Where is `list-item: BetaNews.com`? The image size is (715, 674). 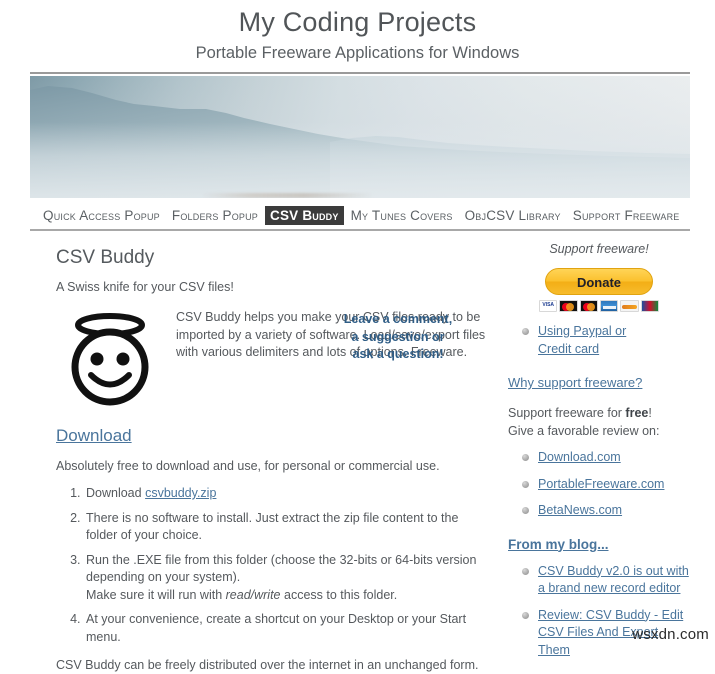
list-item: BetaNews.com is located at coordinates (606, 511).